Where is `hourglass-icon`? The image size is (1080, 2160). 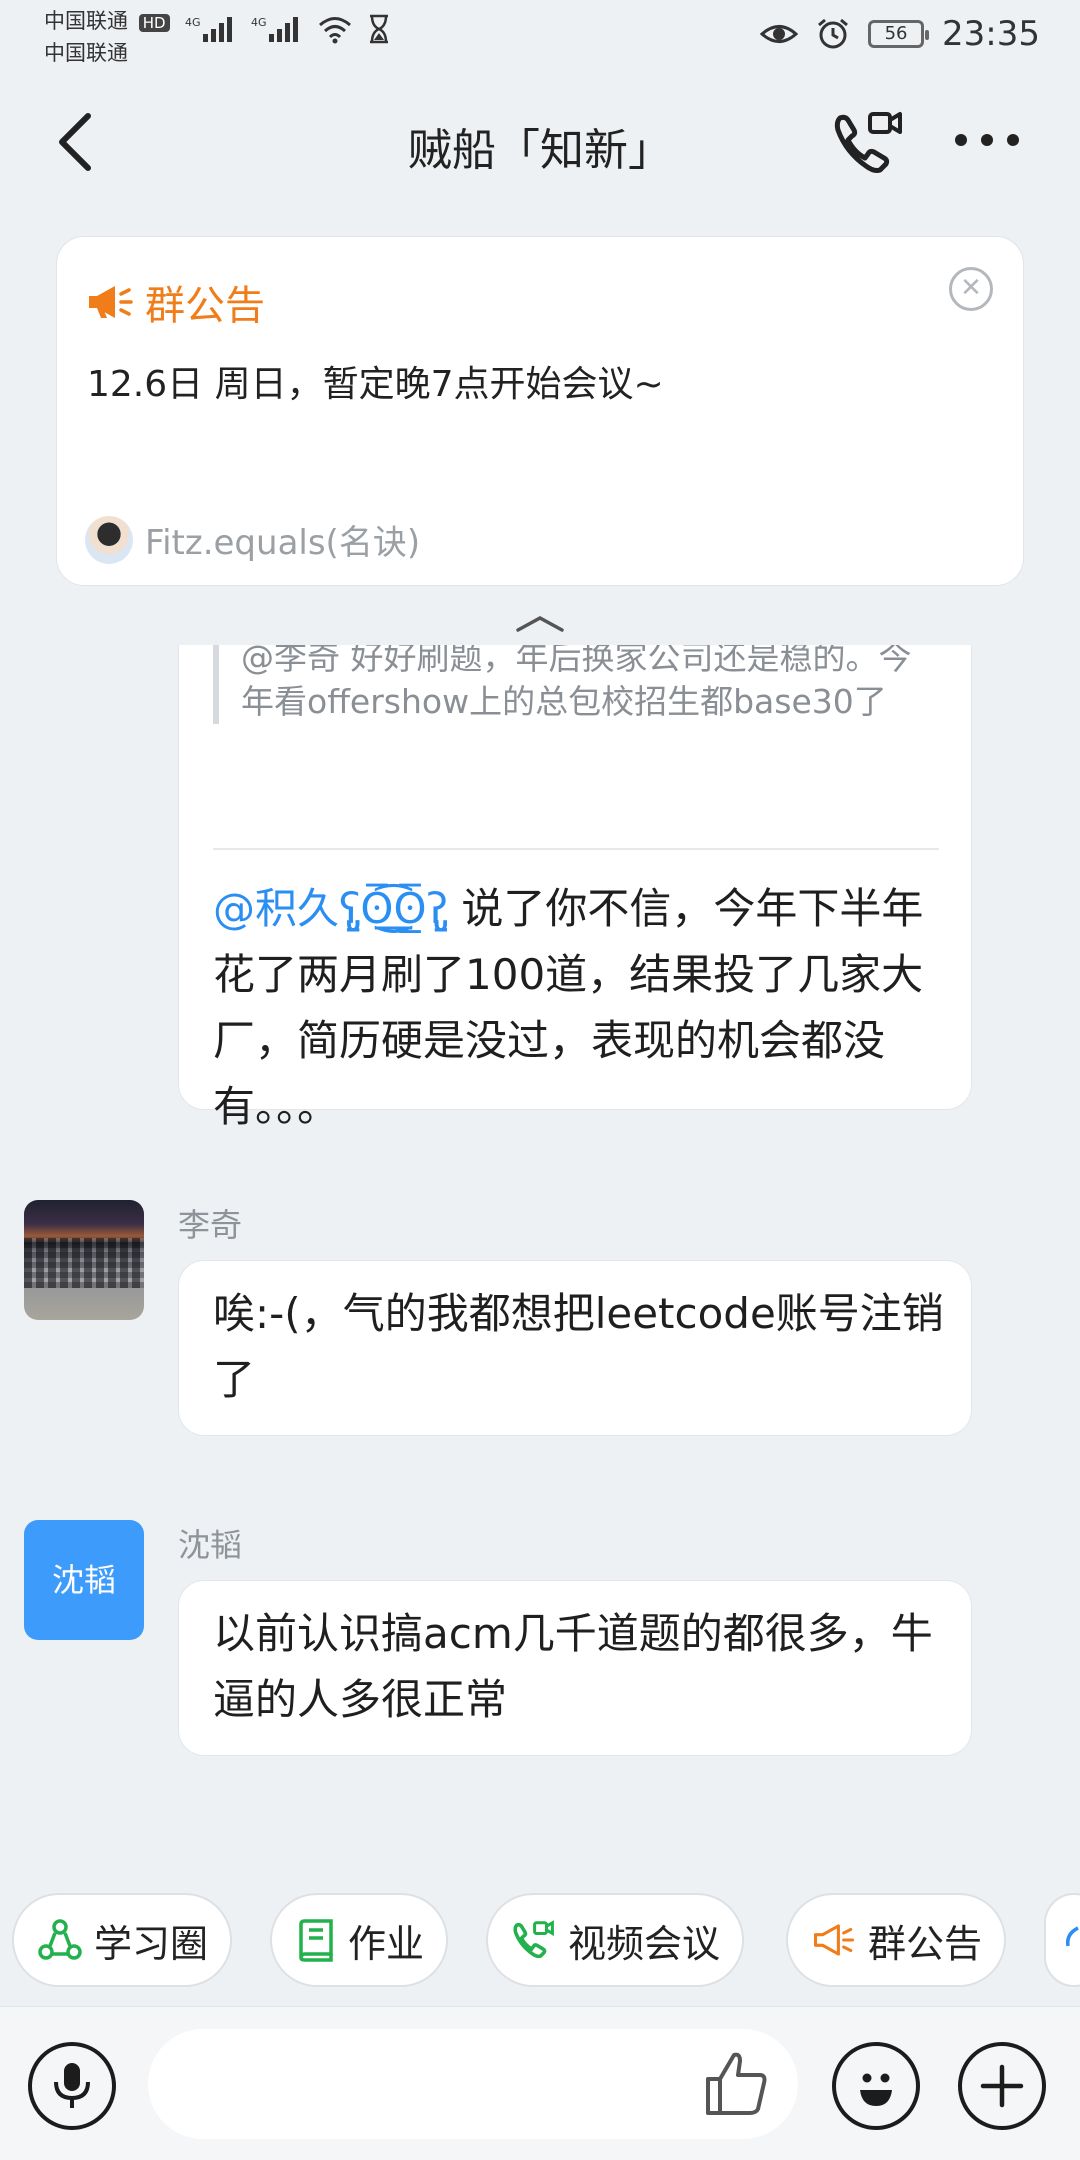
hourglass-icon is located at coordinates (379, 29).